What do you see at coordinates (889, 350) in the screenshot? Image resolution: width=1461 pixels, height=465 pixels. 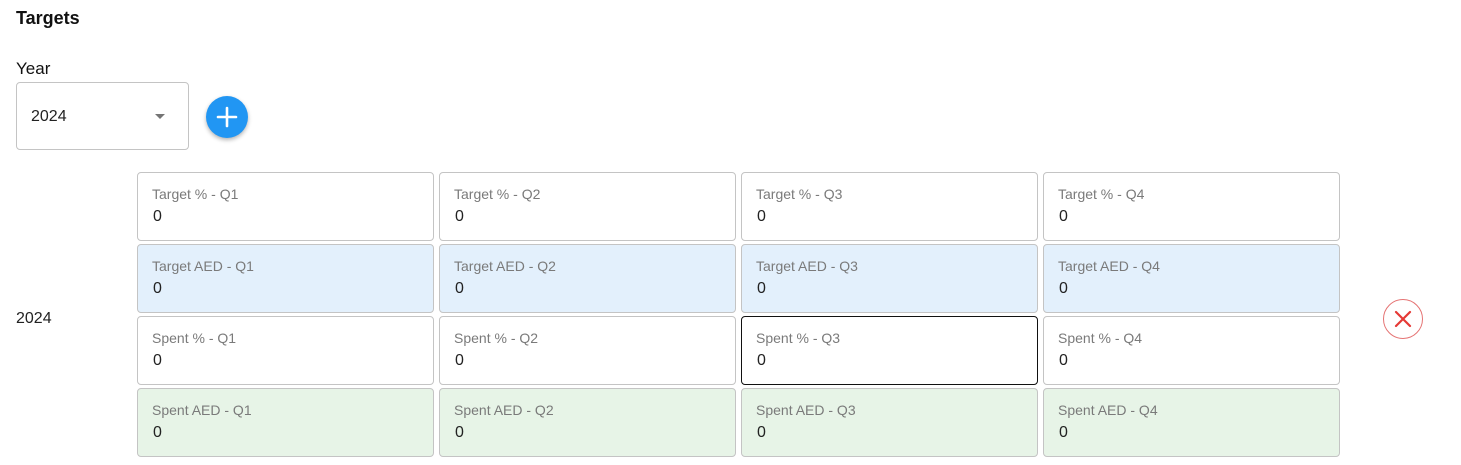 I see `spent-pct-q3-field: Spent % - Q3 0` at bounding box center [889, 350].